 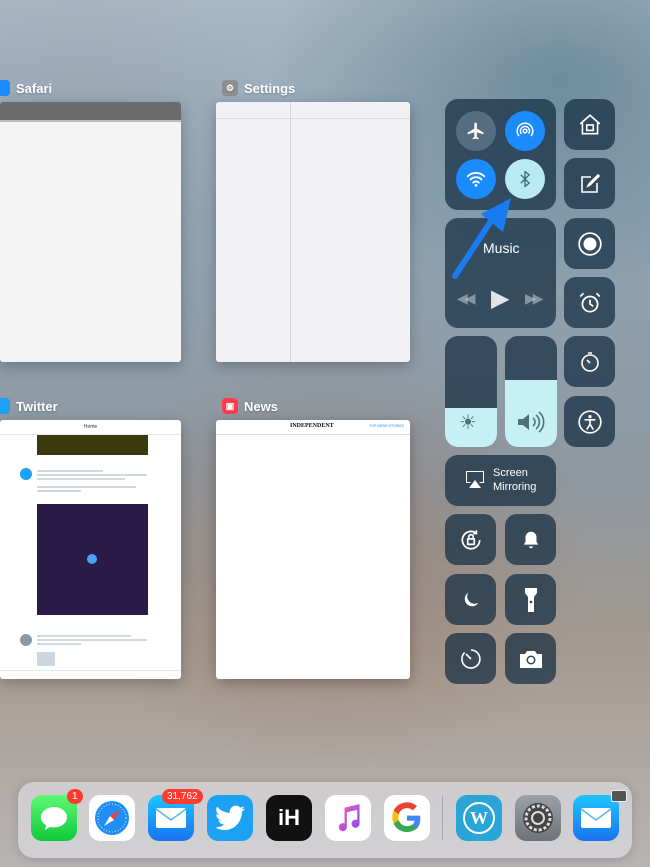 I want to click on home-icon, so click(x=589, y=123).